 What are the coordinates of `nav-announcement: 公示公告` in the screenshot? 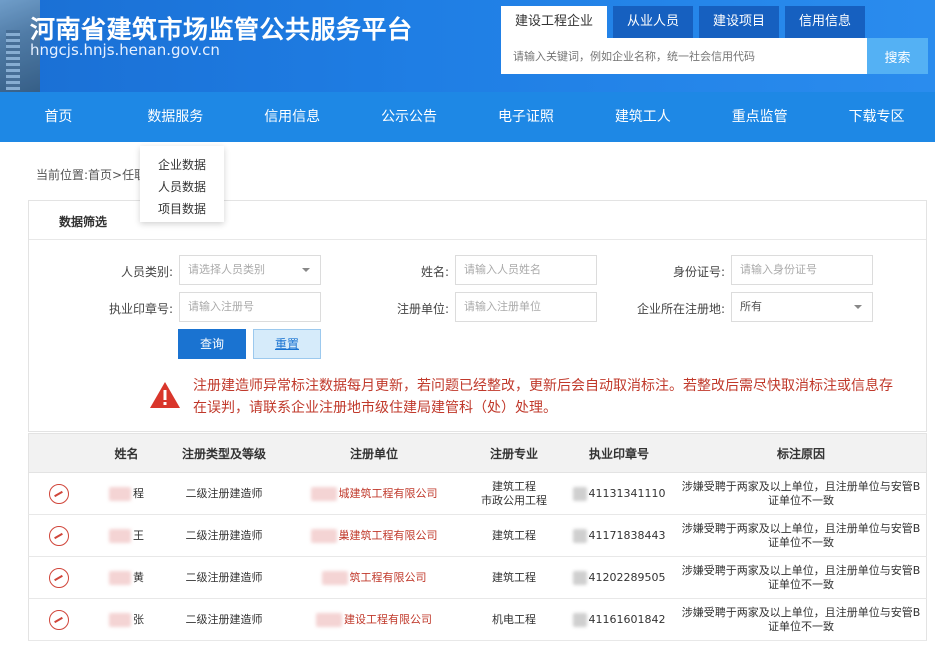 It's located at (409, 117).